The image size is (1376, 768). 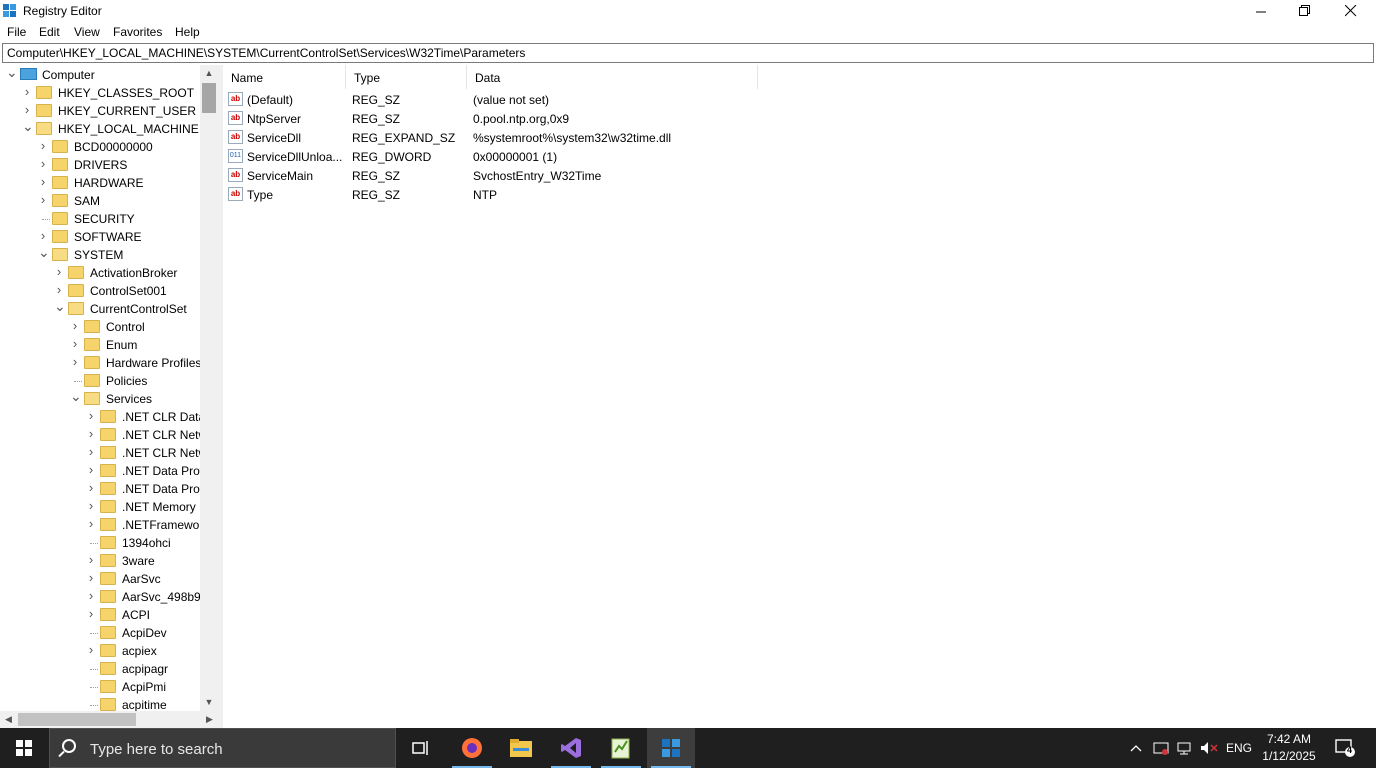 I want to click on tree-node: › HARDWARE, so click(x=100, y=183).